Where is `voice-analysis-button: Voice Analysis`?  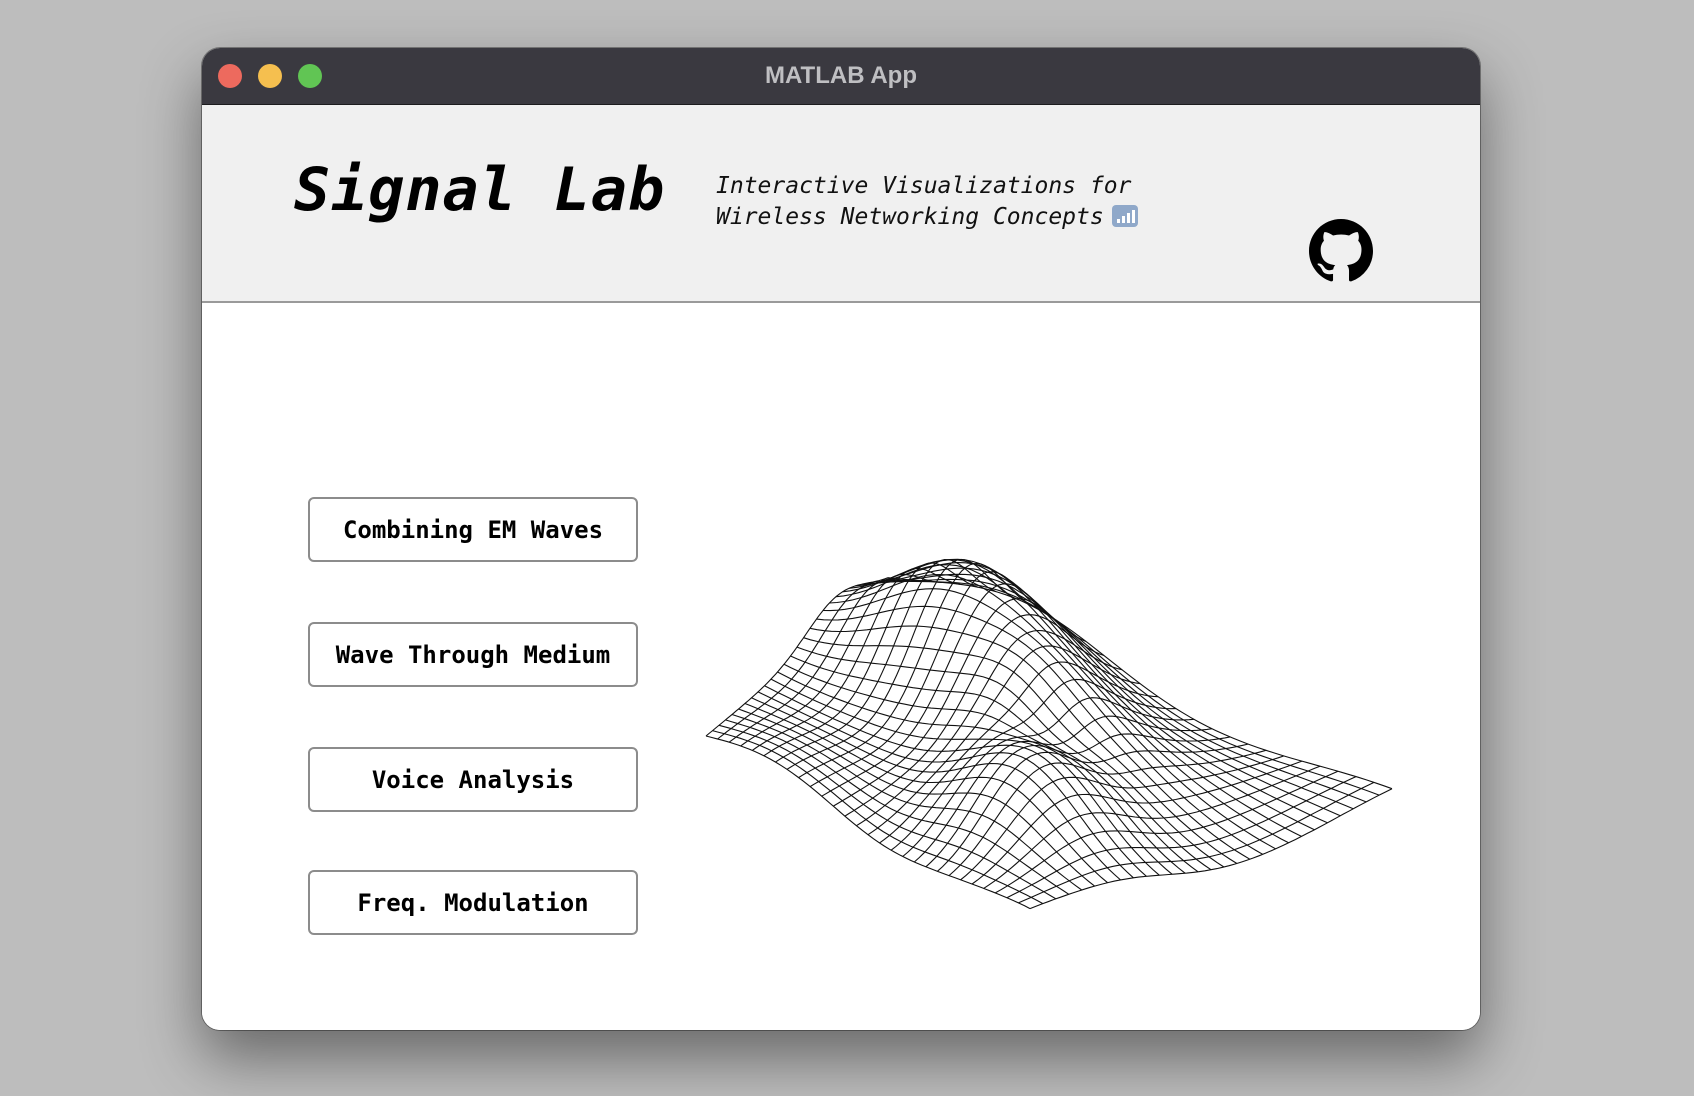 voice-analysis-button: Voice Analysis is located at coordinates (473, 779).